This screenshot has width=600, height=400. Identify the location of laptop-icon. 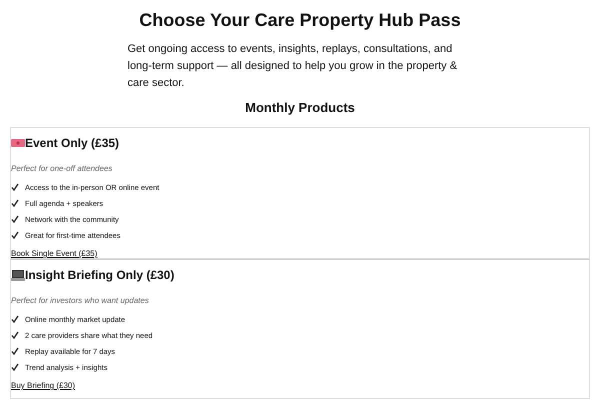
(18, 275).